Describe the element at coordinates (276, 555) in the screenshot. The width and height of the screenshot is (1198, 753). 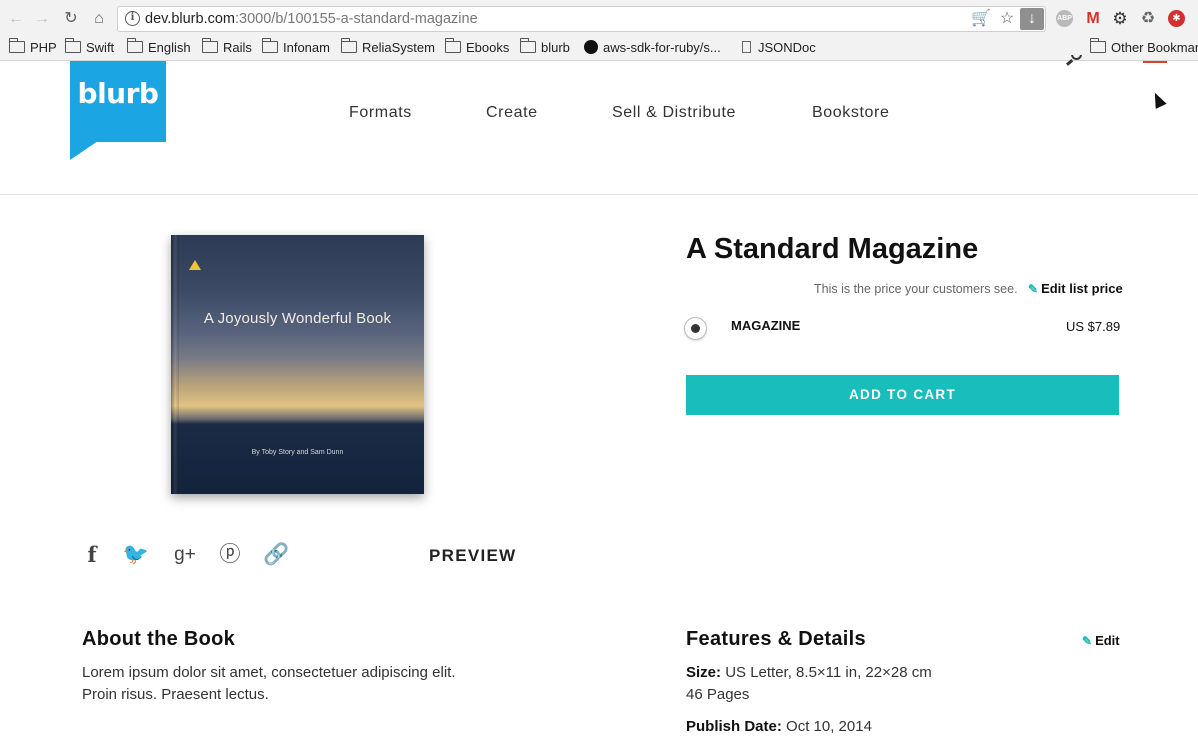
I see `link-icon: 🔗` at that location.